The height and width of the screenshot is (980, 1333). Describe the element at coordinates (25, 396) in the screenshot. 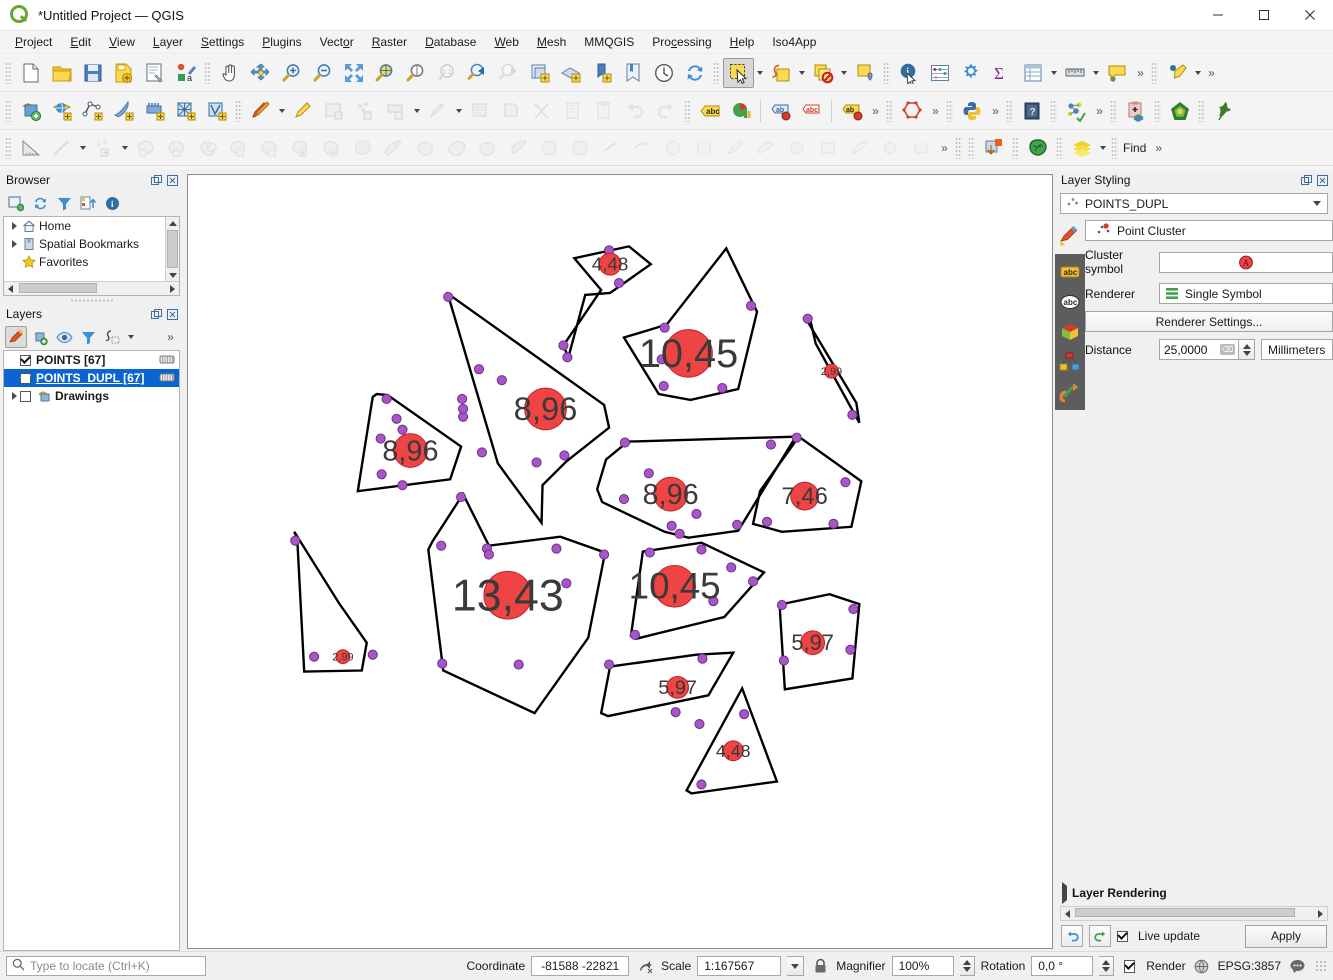

I see `layer-visibility-checkbox` at that location.